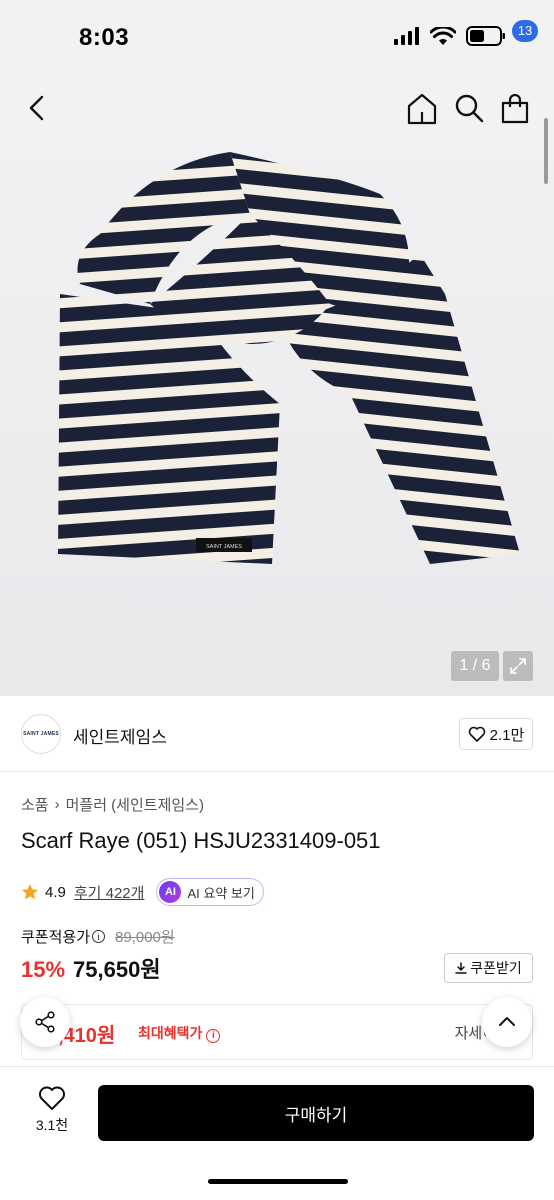 The height and width of the screenshot is (1200, 554). I want to click on home-indicator, so click(278, 1181).